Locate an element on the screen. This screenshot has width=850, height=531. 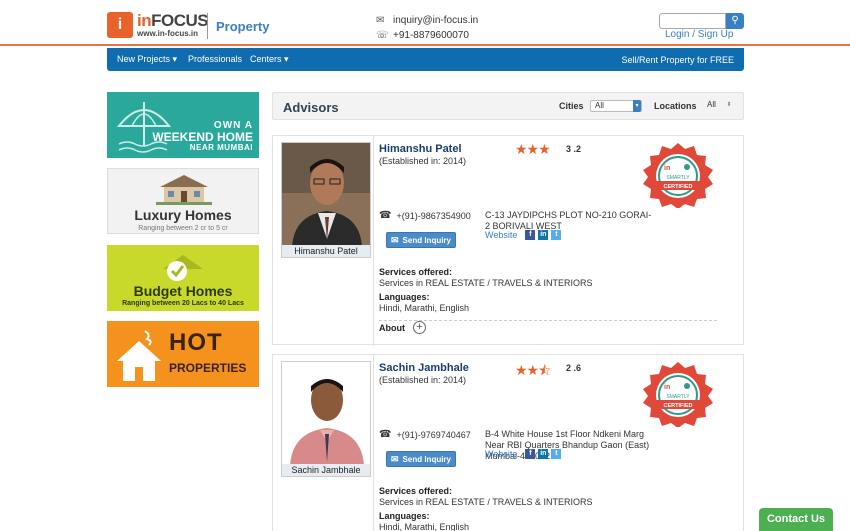
header-contact: ✉ inquiry@in-focus.in ☏ +91-8879600070 is located at coordinates (427, 28).